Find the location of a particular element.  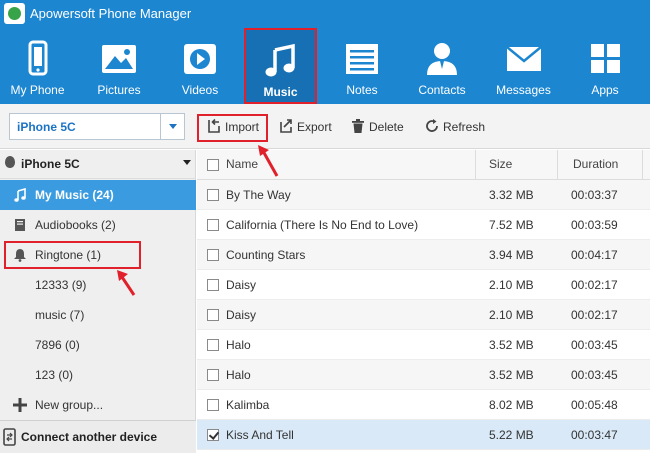

refresh-label: Refresh is located at coordinates (464, 127).